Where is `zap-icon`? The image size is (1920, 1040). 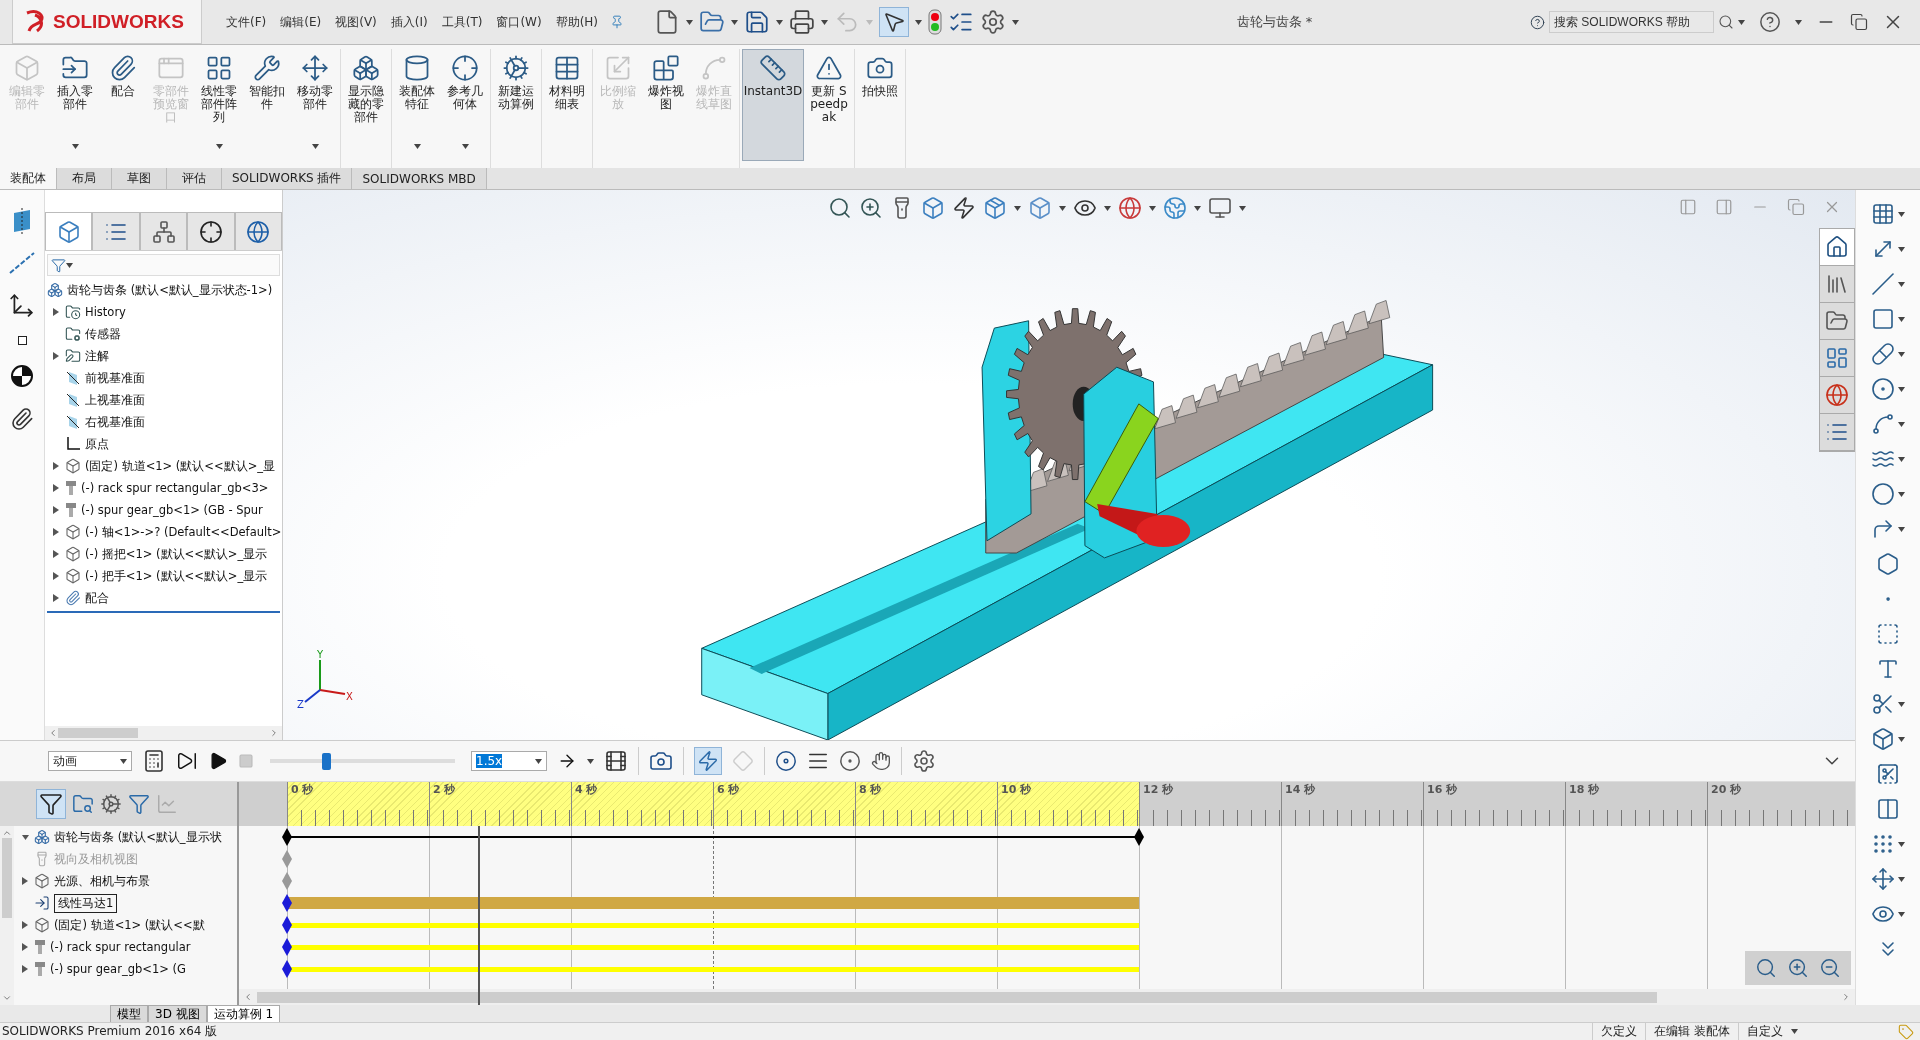
zap-icon is located at coordinates (964, 208).